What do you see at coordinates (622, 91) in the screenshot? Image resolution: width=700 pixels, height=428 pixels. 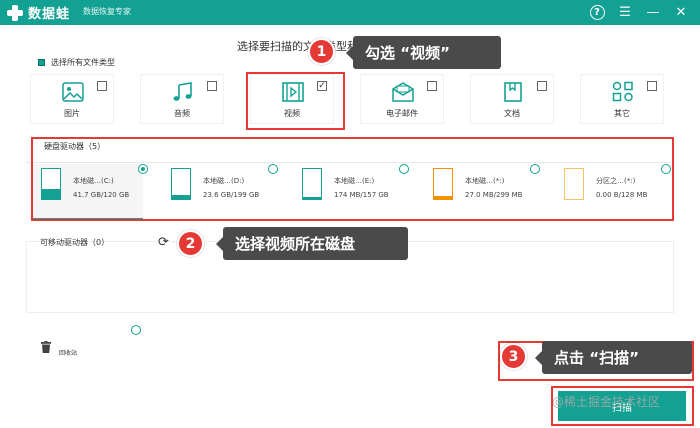 I see `other-icon` at bounding box center [622, 91].